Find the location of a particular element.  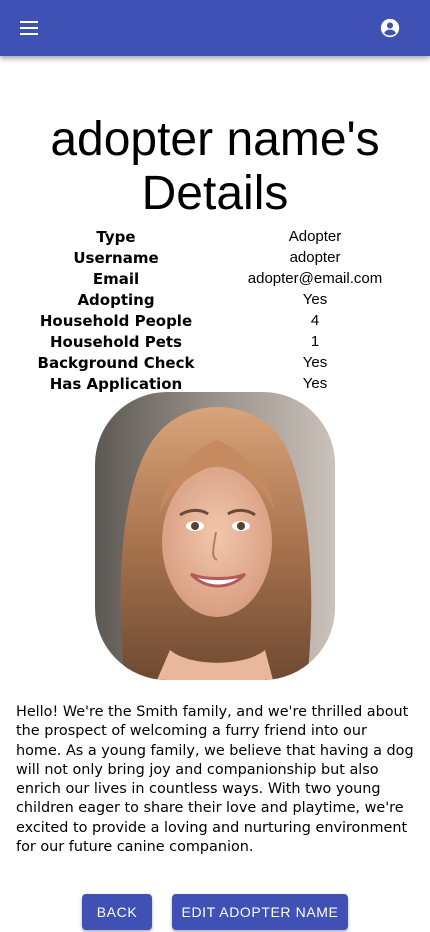

menu-button is located at coordinates (30, 28).